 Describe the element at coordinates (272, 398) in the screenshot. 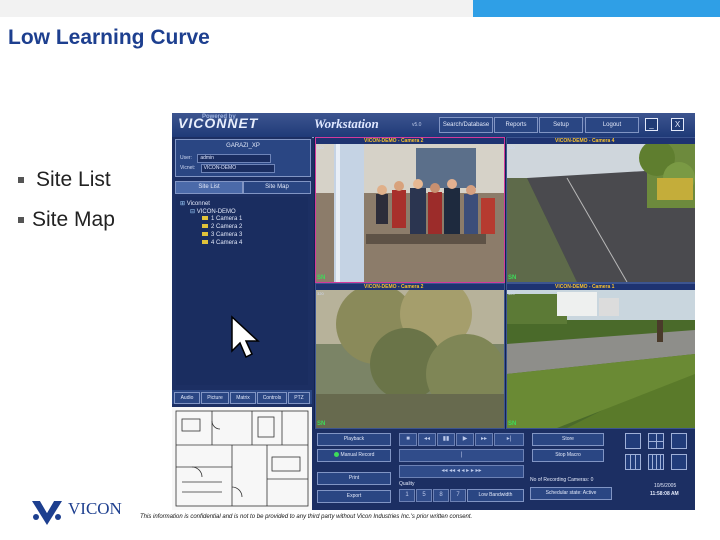

I see `tab-controls: Controls` at that location.